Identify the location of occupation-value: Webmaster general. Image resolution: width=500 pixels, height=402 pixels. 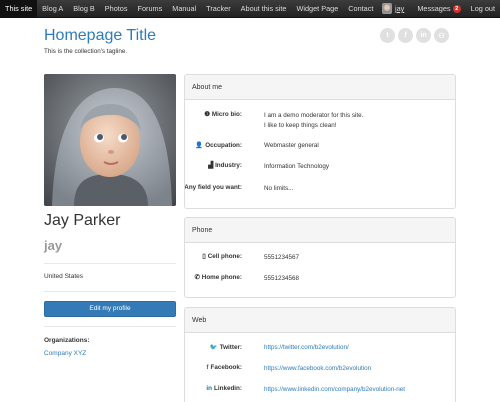
(291, 145).